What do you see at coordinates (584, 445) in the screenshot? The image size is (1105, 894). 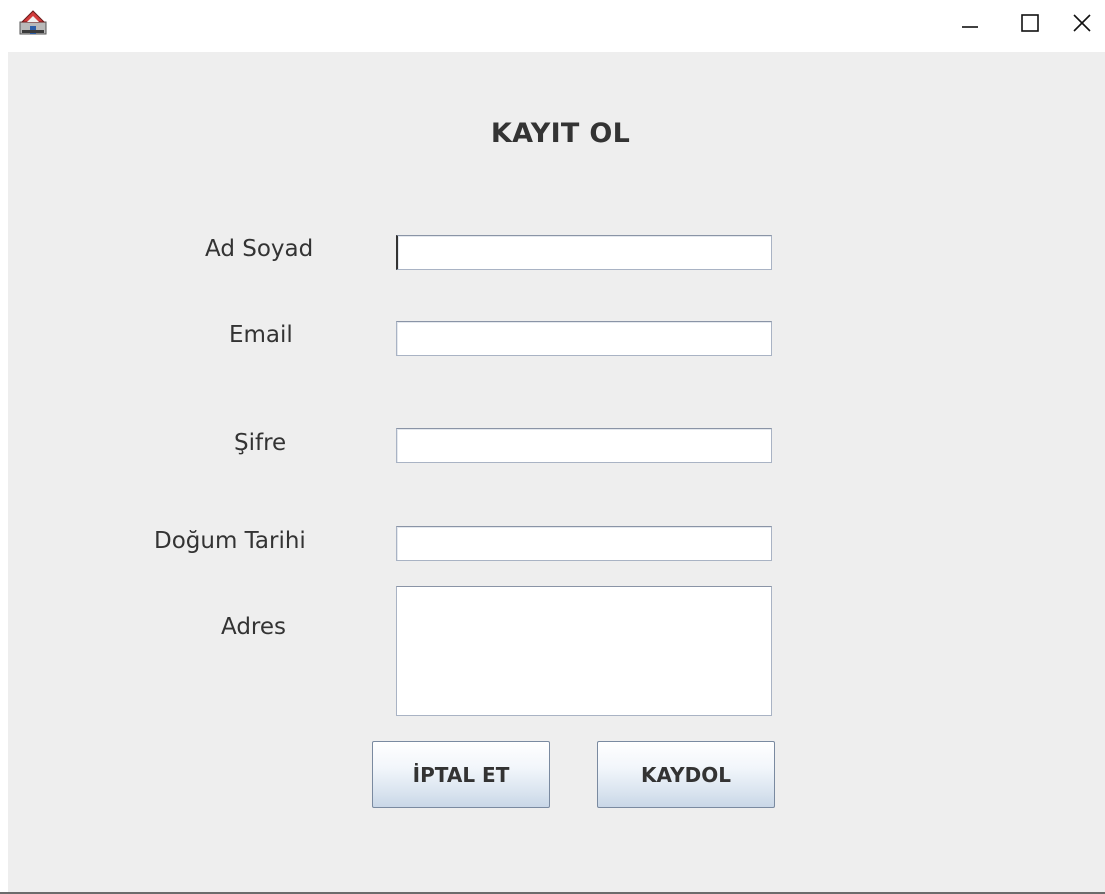 I see `sifre-input` at bounding box center [584, 445].